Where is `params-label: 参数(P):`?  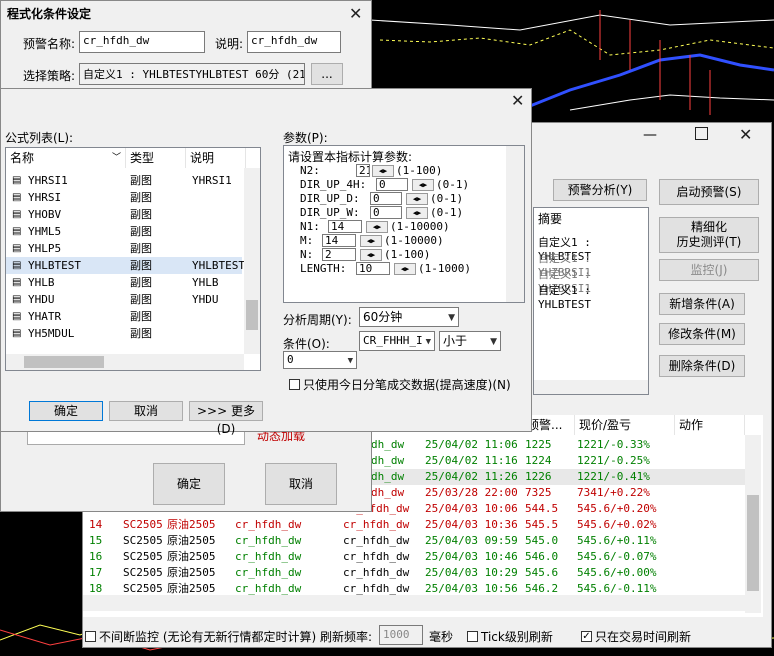
params-label: 参数(P): is located at coordinates (305, 138).